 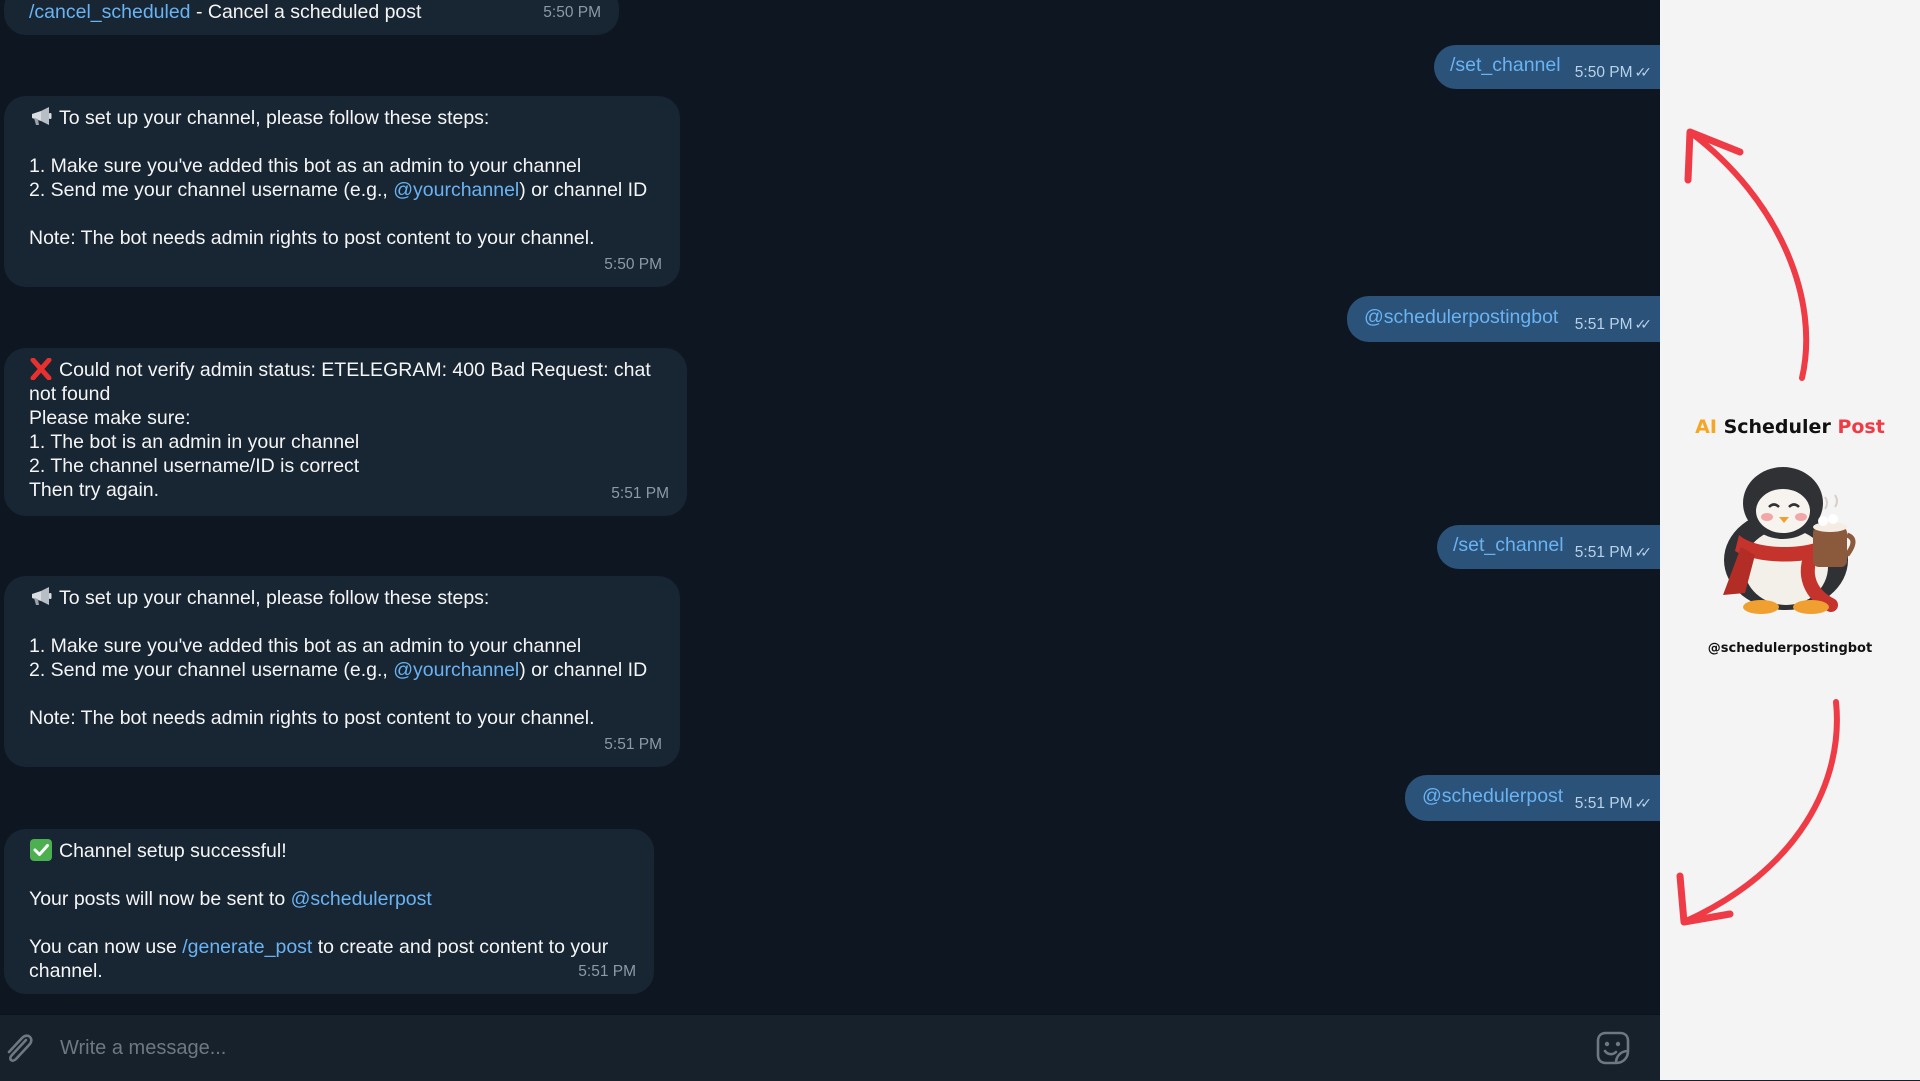 I want to click on cross-mark-icon, so click(x=41, y=369).